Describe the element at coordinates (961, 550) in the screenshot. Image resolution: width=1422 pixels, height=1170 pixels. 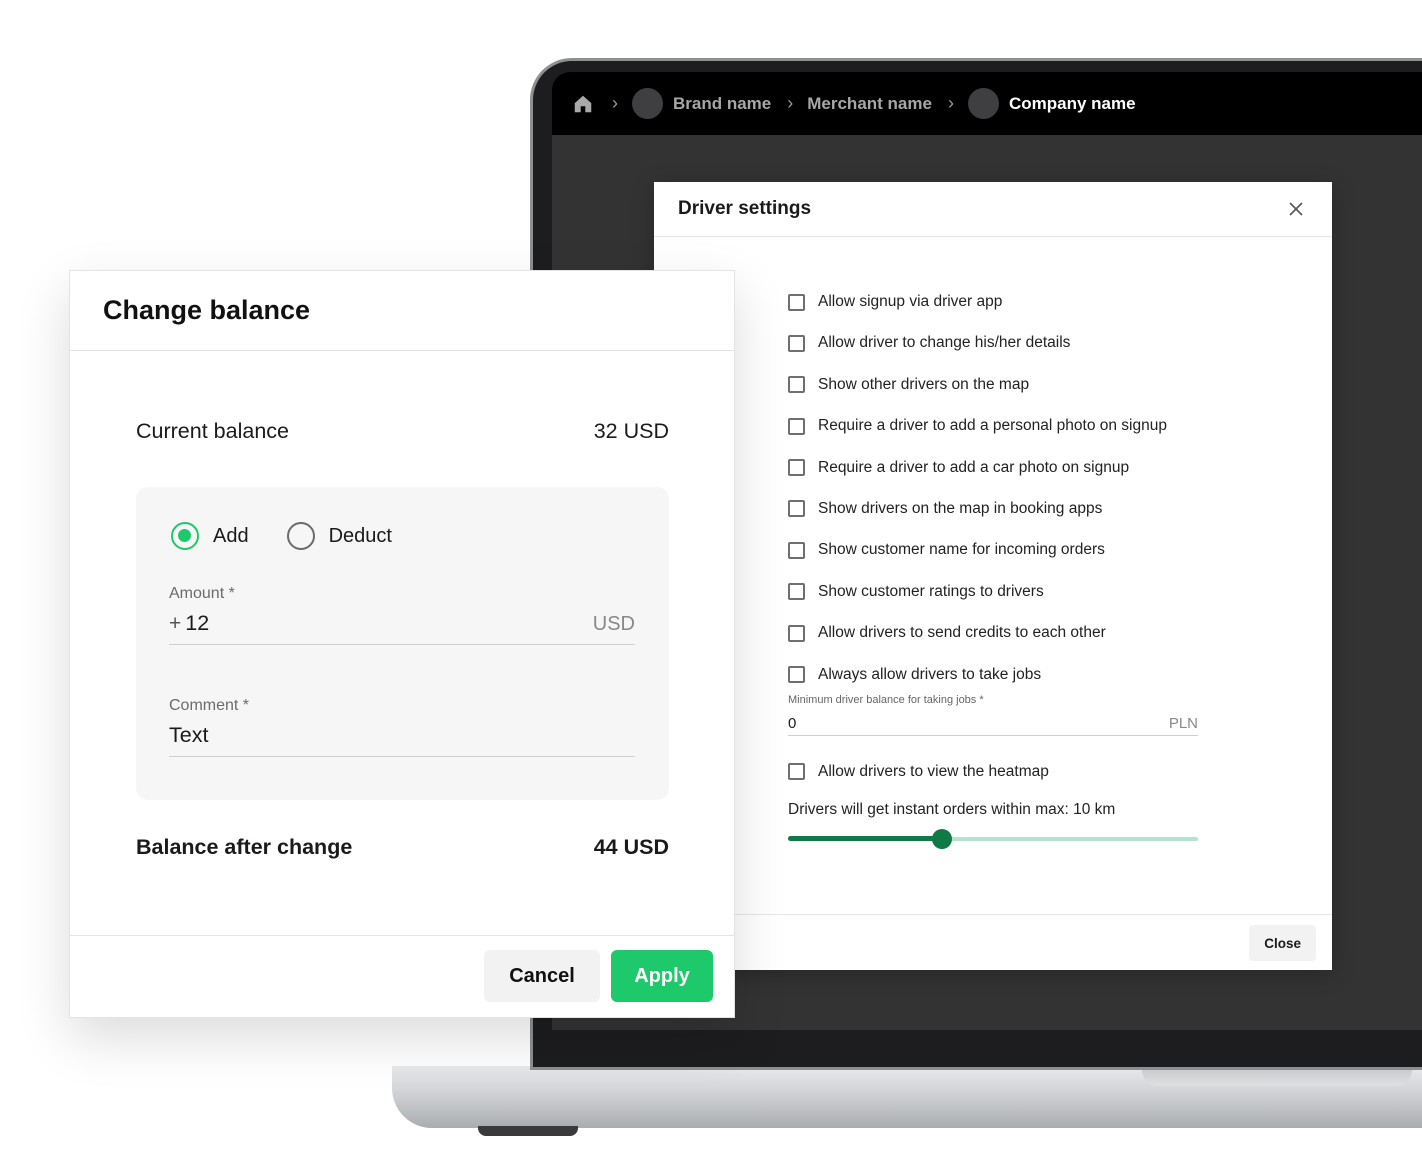
I see `option-label: Show customer name for incoming orders` at that location.